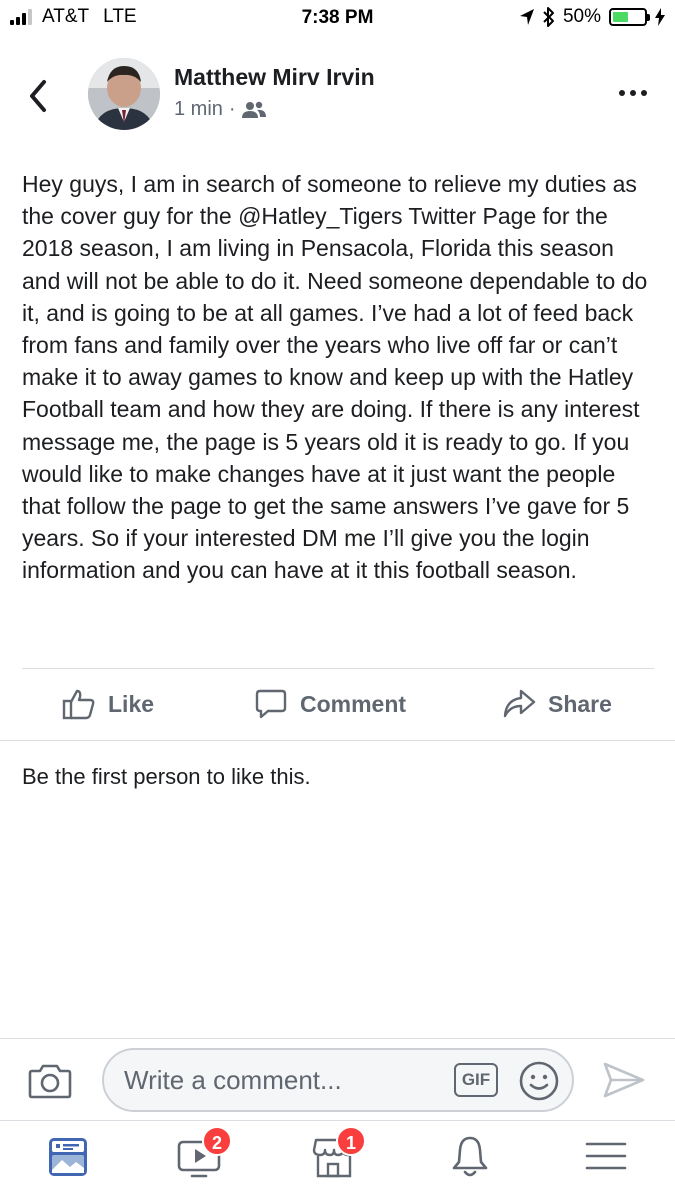  Describe the element at coordinates (78, 704) in the screenshot. I see `thumbs-up-icon` at that location.